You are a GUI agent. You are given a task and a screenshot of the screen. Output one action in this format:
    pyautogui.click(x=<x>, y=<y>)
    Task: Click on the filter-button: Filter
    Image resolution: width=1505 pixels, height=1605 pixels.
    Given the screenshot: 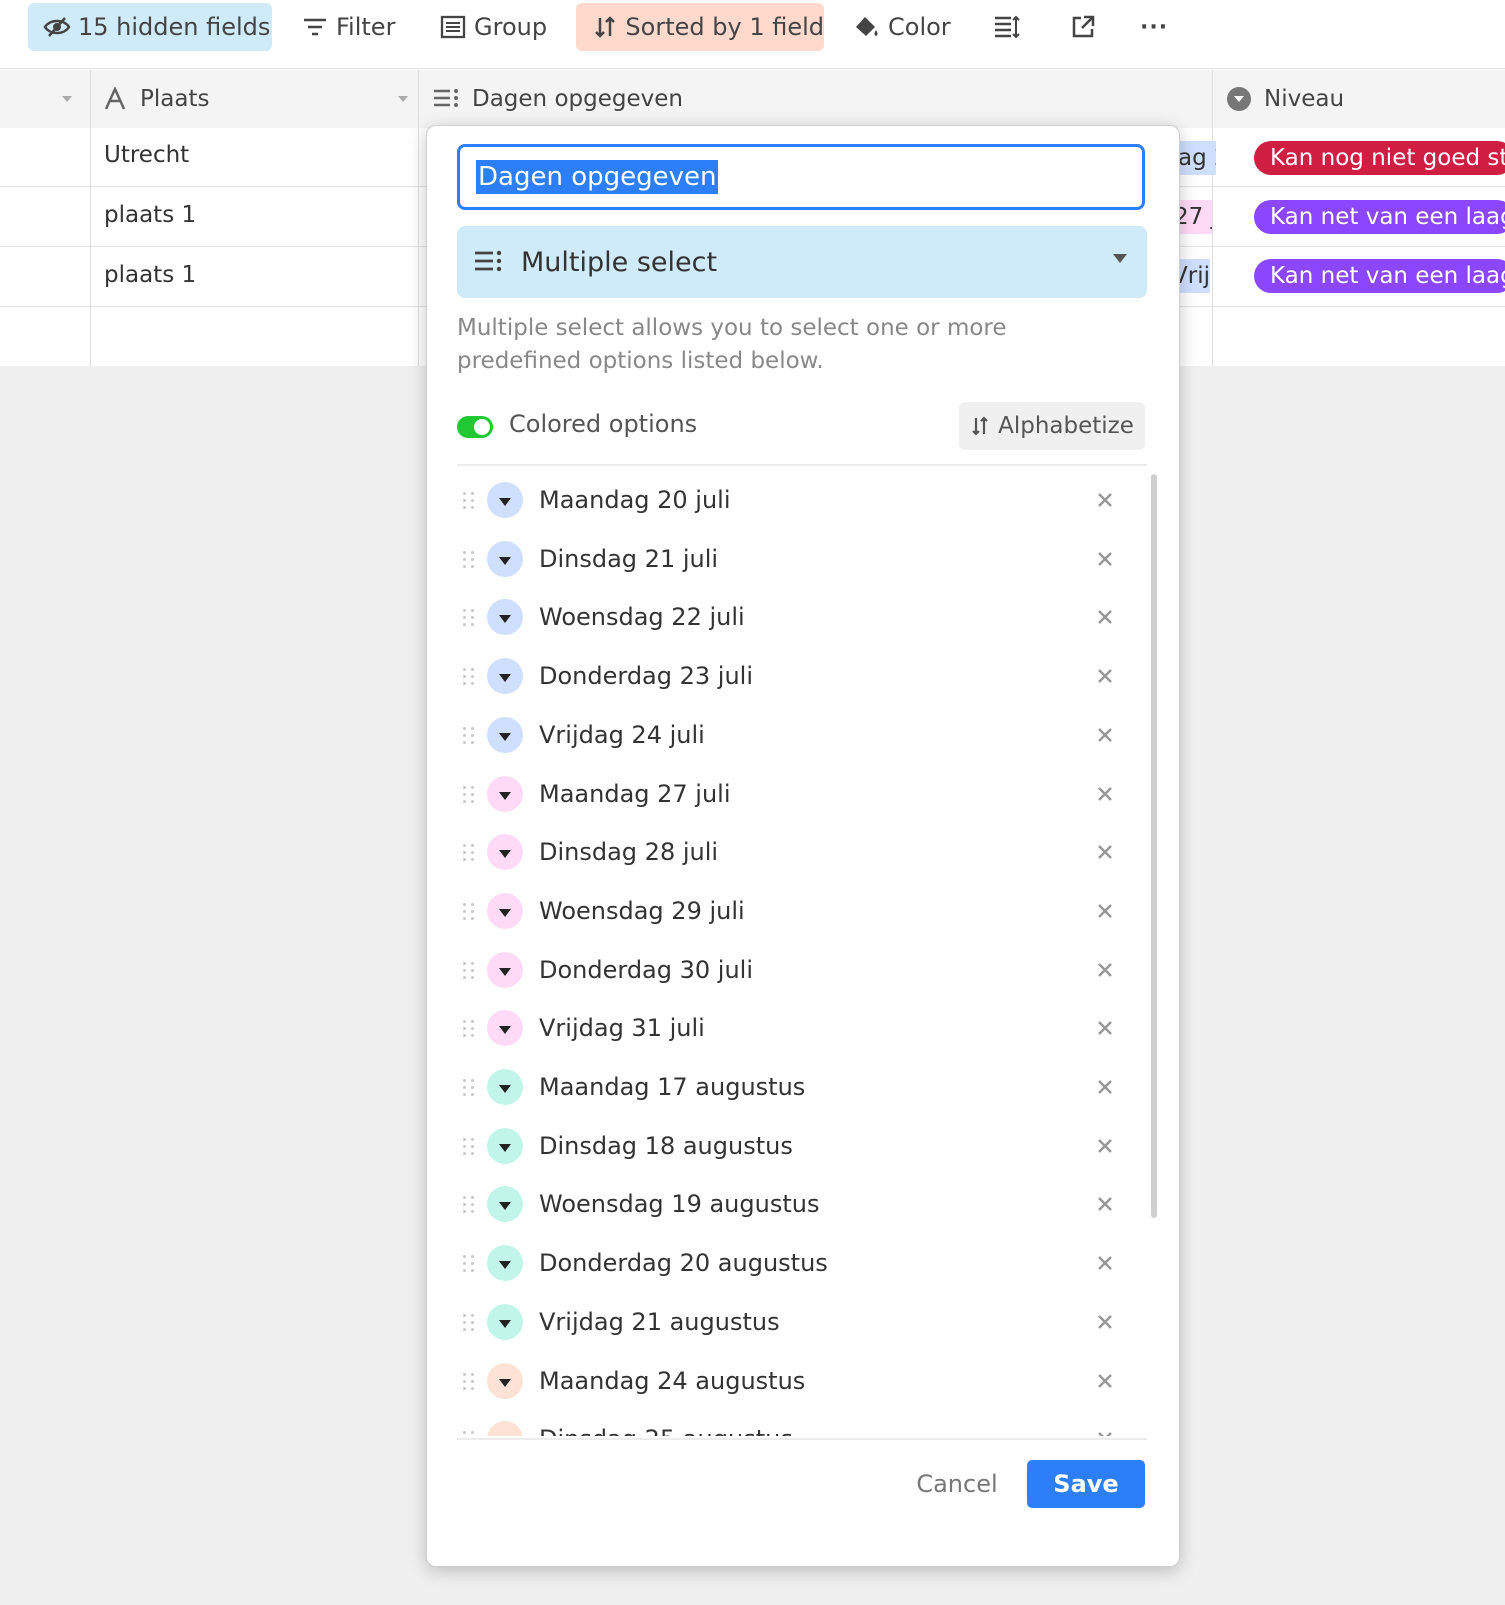 What is the action you would take?
    pyautogui.click(x=347, y=27)
    